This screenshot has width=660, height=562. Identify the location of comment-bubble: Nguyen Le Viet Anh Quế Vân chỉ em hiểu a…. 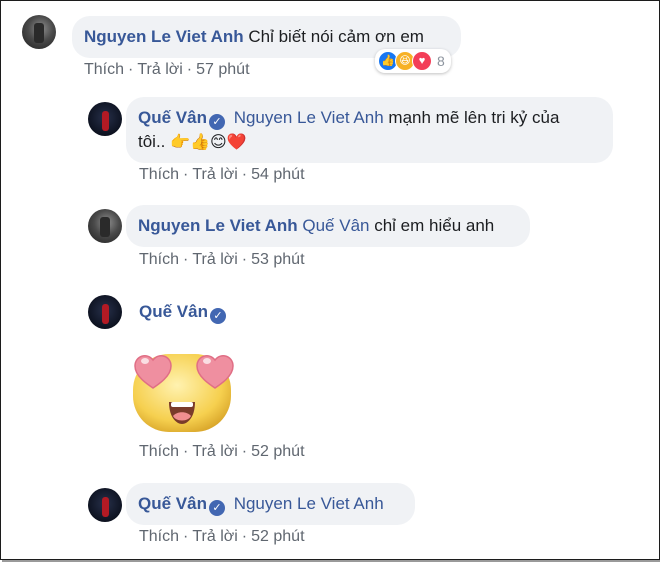
(328, 226).